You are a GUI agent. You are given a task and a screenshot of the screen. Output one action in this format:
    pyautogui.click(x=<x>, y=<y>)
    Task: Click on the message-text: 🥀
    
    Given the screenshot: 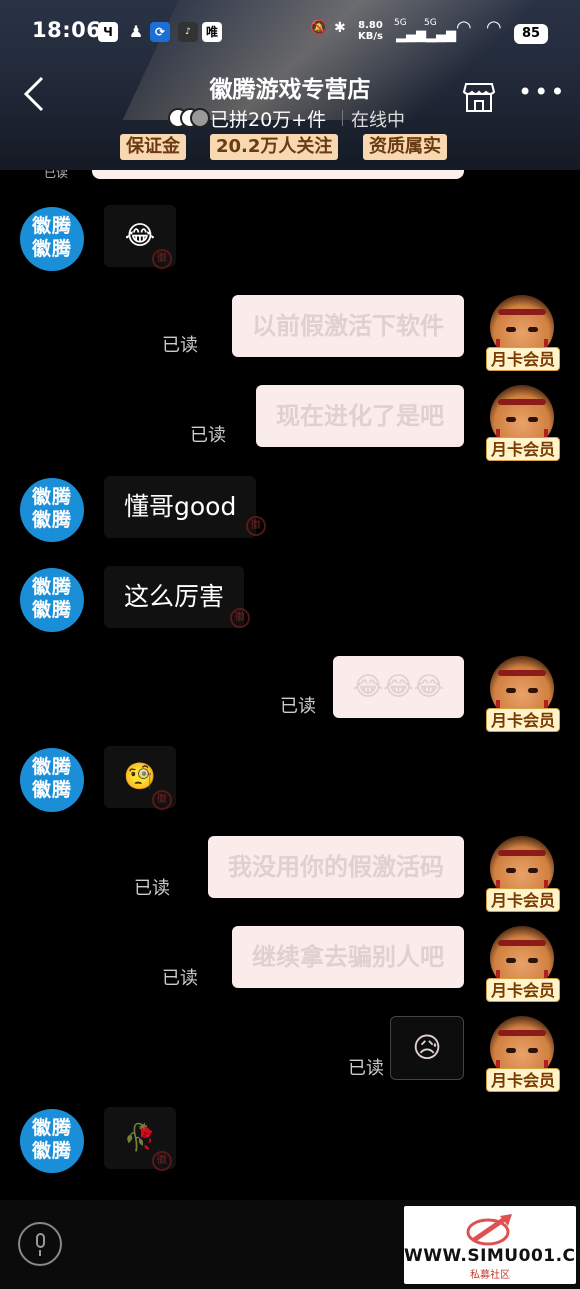 What is the action you would take?
    pyautogui.click(x=140, y=1138)
    